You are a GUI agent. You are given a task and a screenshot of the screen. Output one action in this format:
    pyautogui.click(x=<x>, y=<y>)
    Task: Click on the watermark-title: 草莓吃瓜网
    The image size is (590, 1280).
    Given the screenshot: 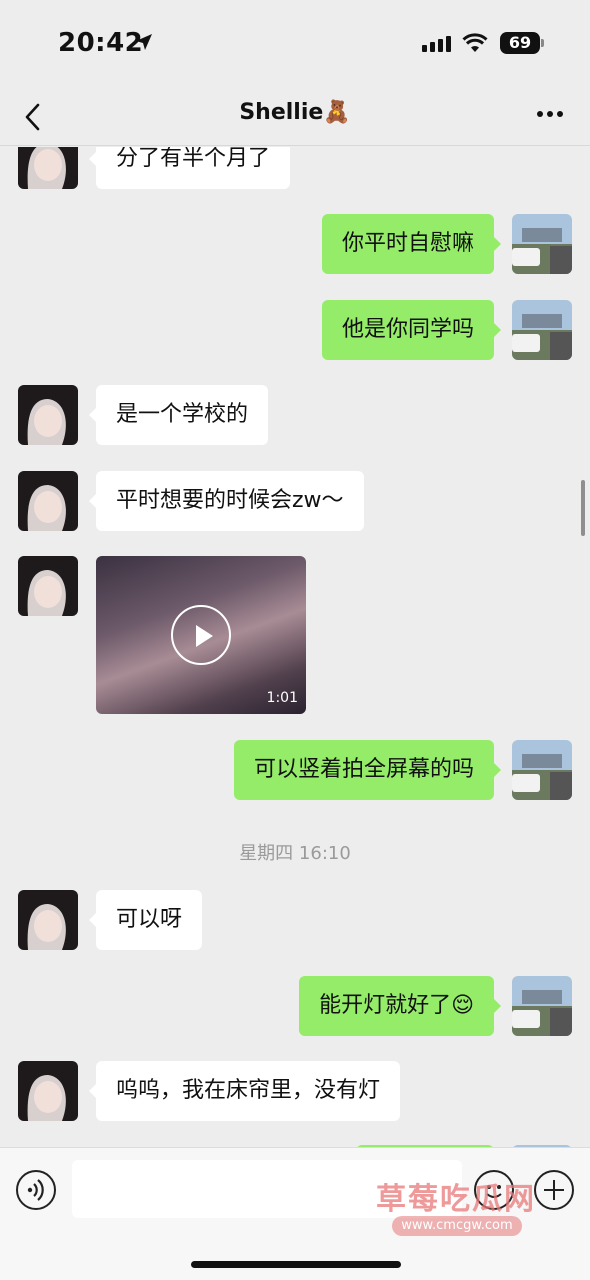 What is the action you would take?
    pyautogui.click(x=456, y=1199)
    